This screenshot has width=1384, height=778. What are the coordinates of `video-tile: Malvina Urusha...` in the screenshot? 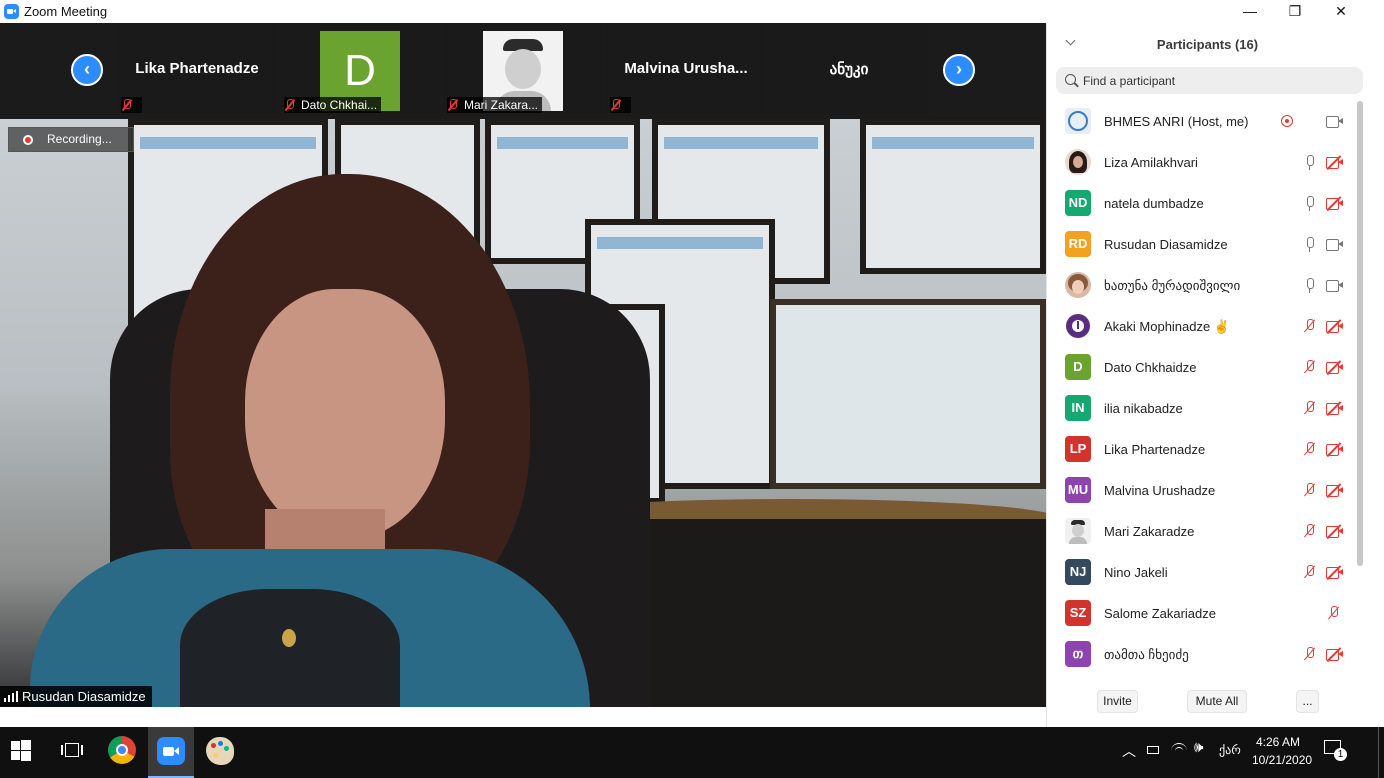 It's located at (686, 68).